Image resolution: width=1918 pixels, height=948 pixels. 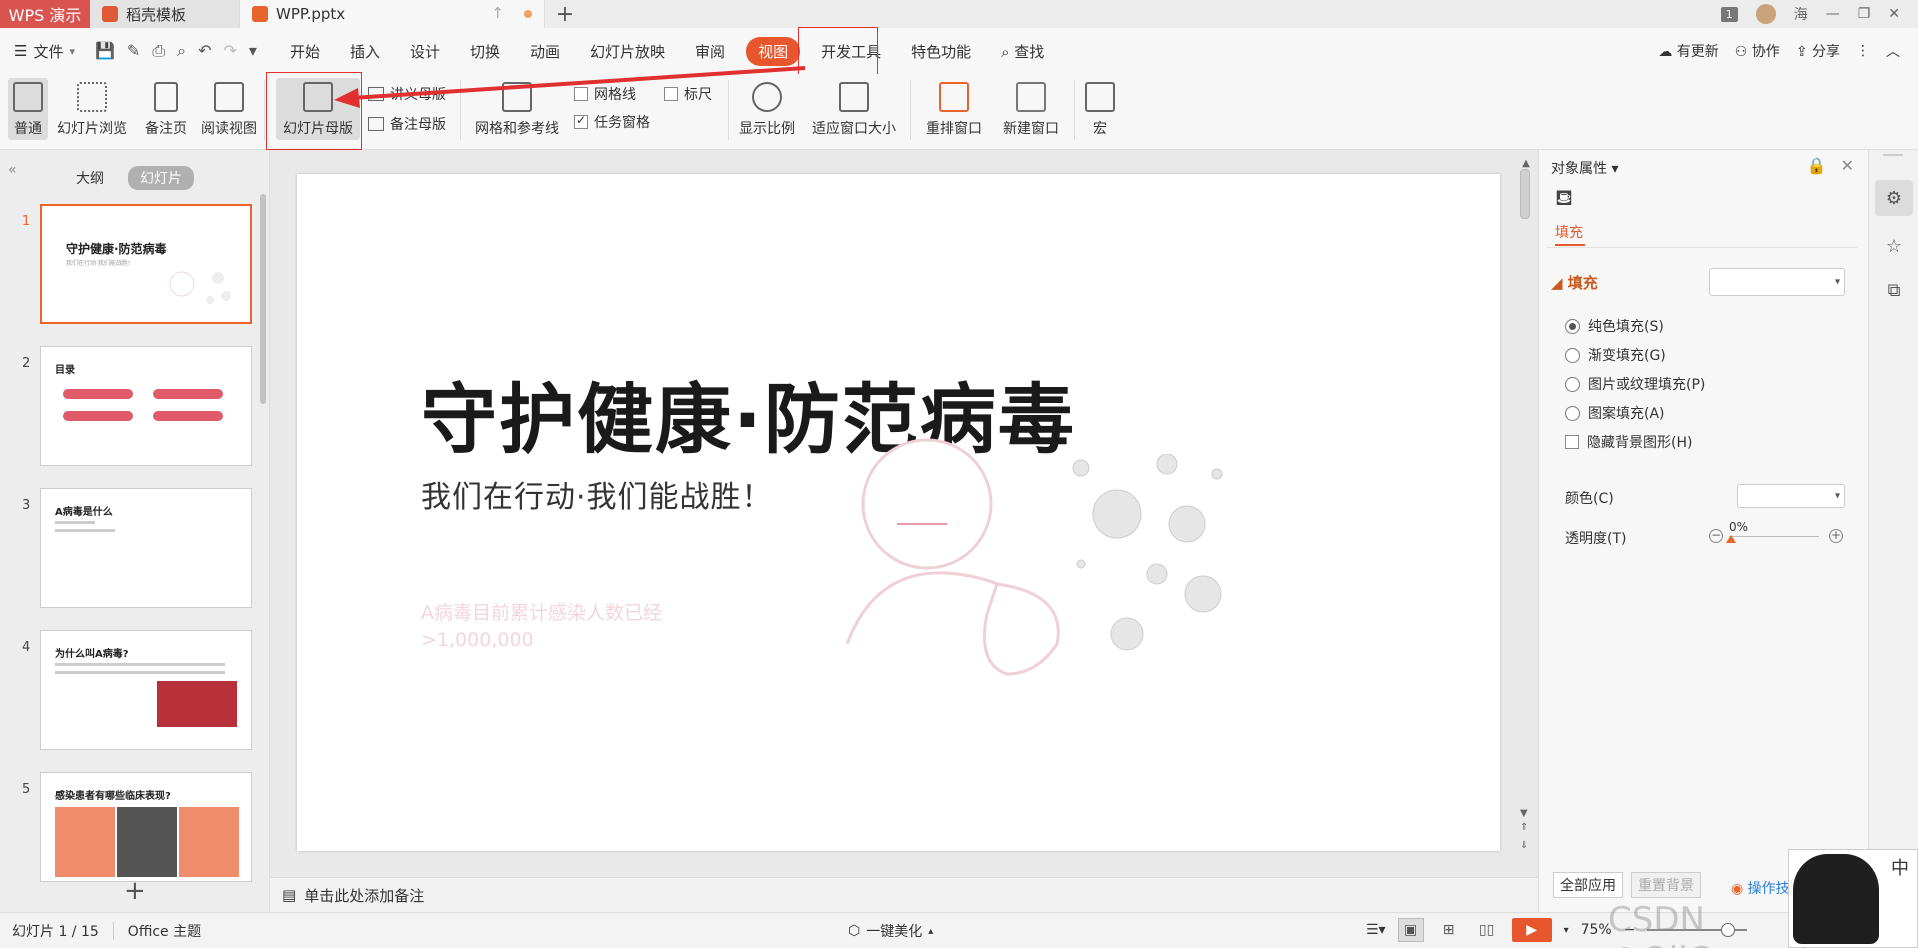 I want to click on new-window-button: 新建窗口, so click(x=1031, y=110).